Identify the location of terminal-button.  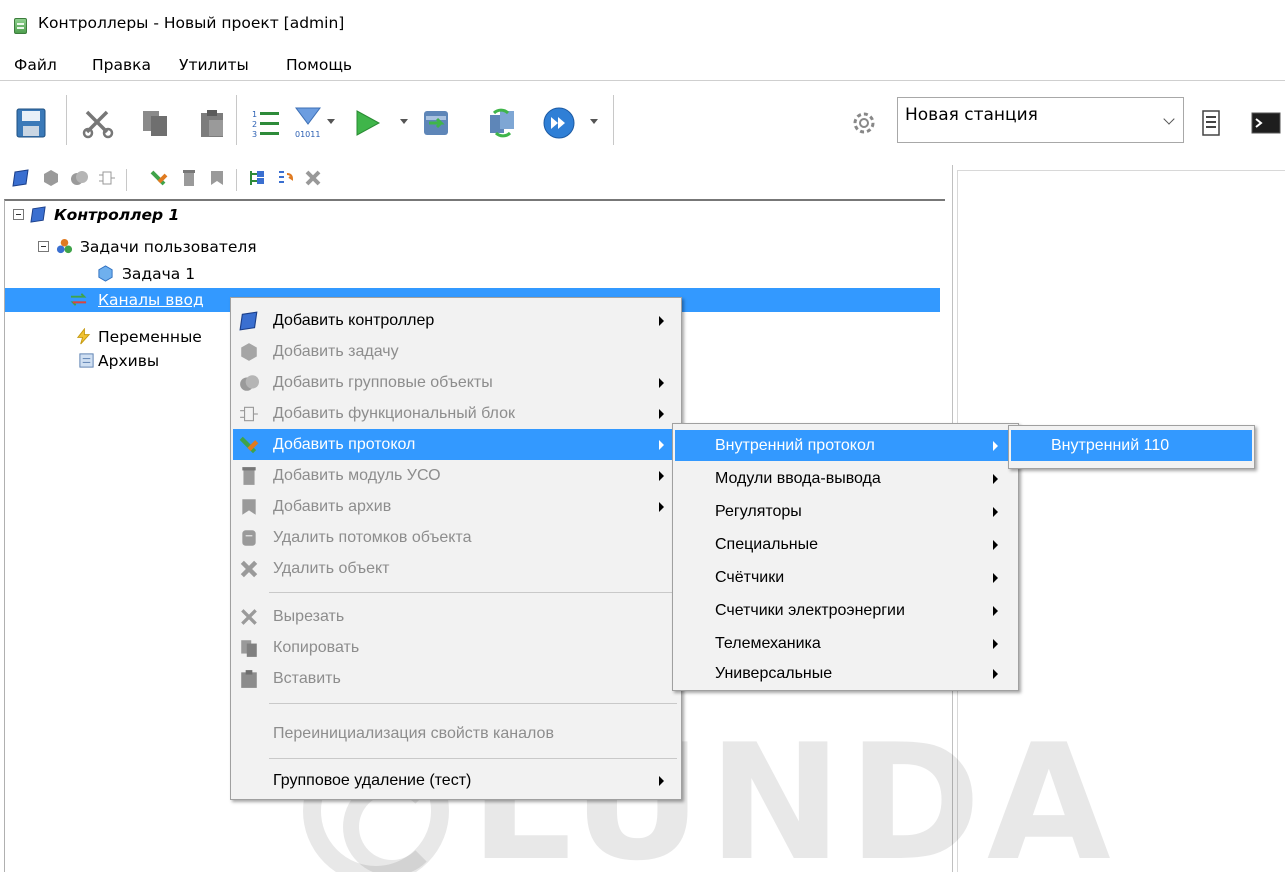
(1266, 123).